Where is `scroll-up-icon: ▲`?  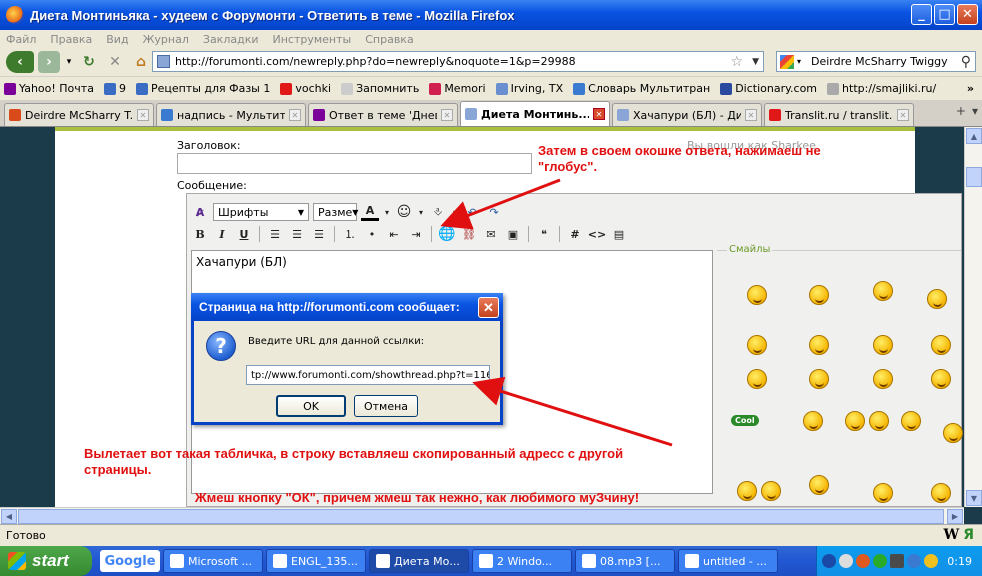
scroll-up-icon: ▲ is located at coordinates (974, 136).